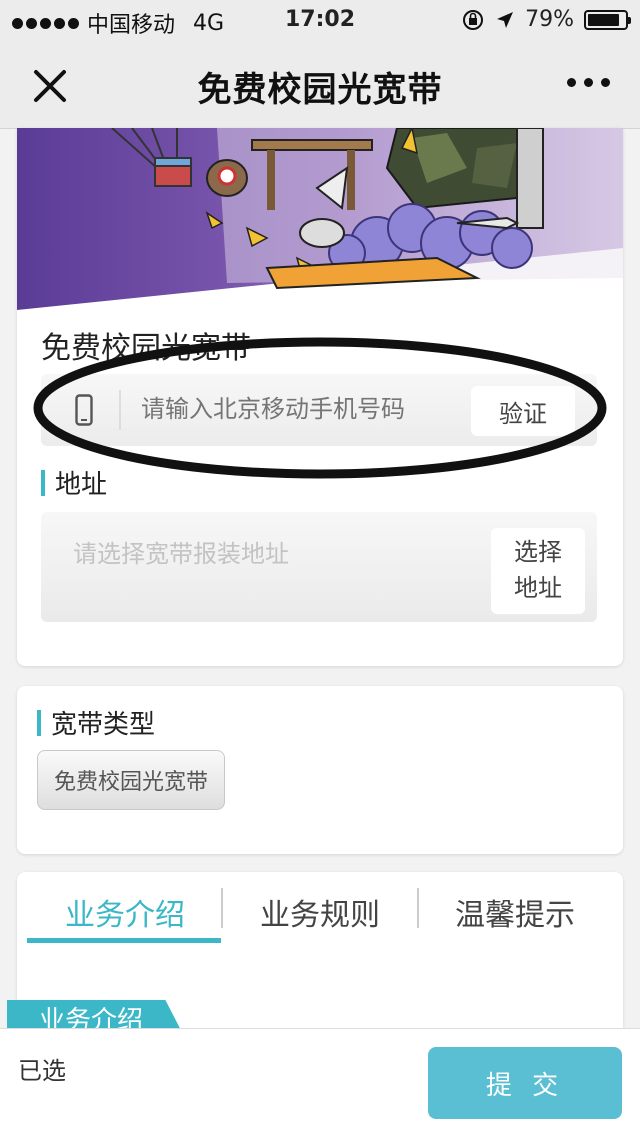 This screenshot has height=1137, width=640. I want to click on tab-tips: 温馨提示, so click(515, 912).